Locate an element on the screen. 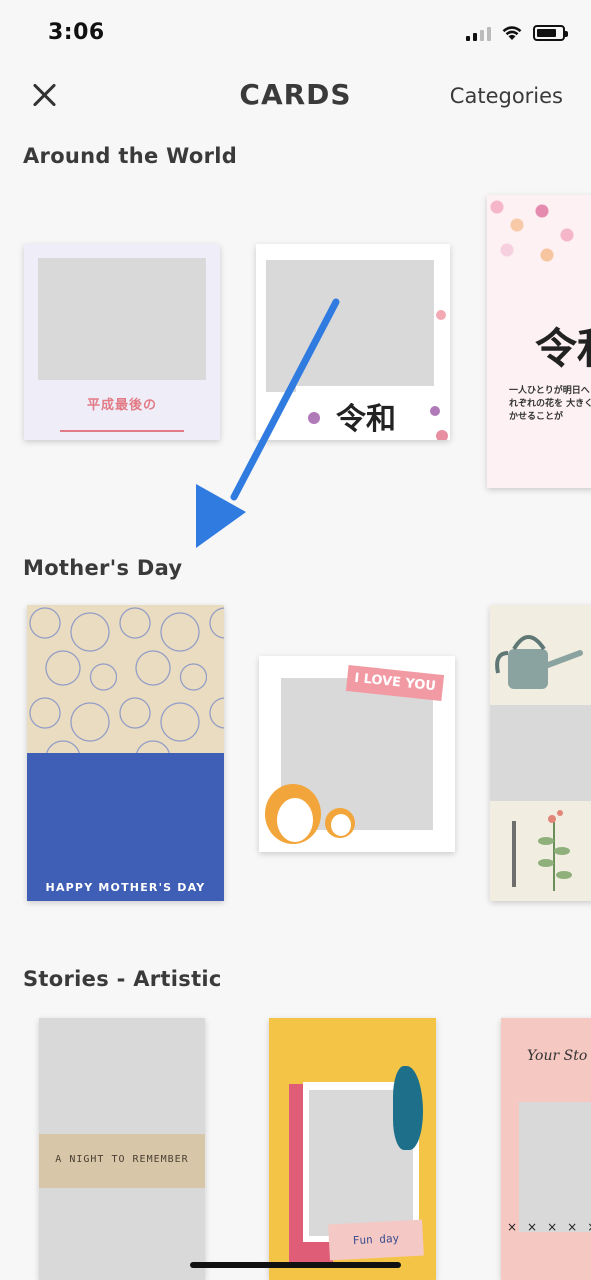  plants-illustration is located at coordinates (542, 850).